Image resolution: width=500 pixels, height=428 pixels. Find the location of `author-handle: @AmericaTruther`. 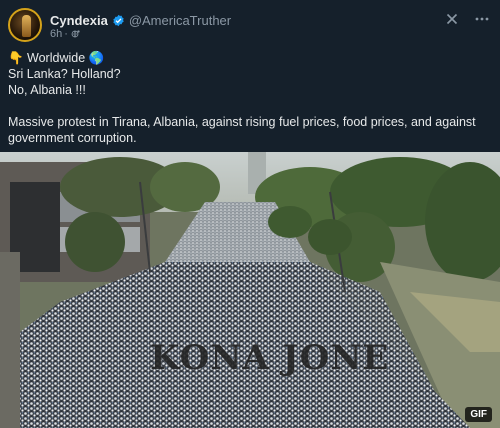

author-handle: @AmericaTruther is located at coordinates (180, 20).